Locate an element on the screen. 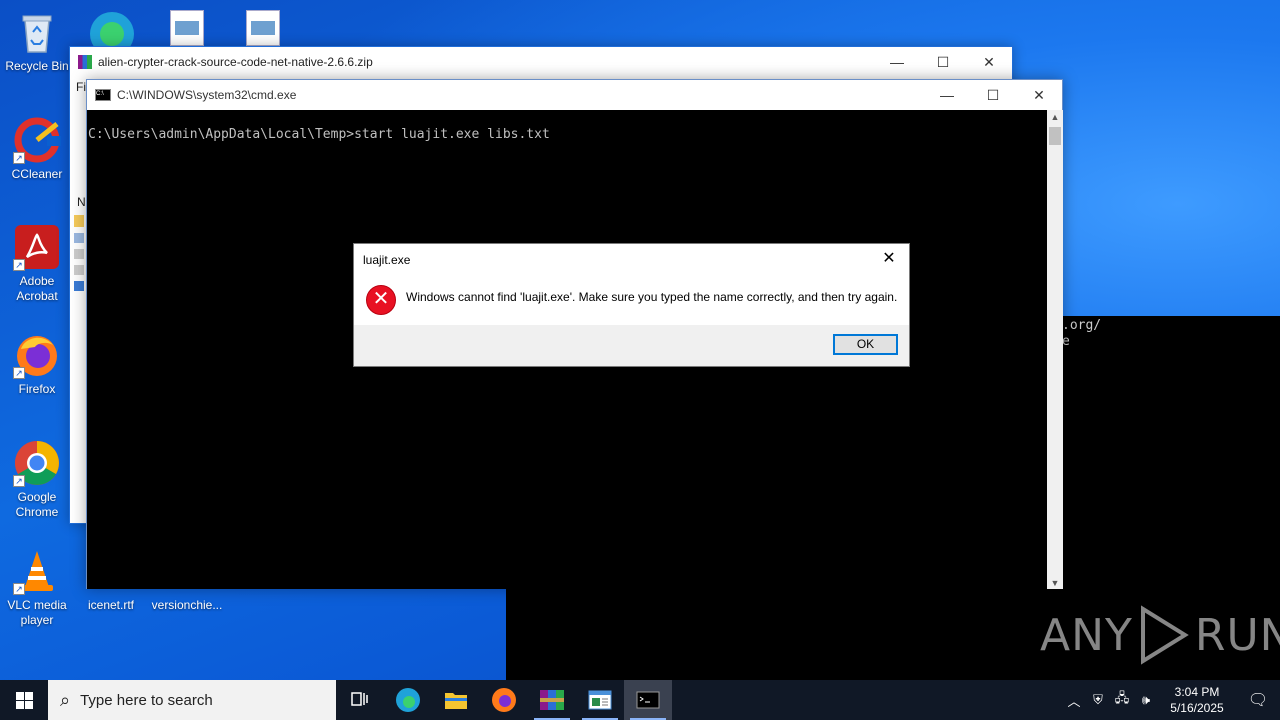  dialog-title: luajit.exe is located at coordinates (387, 260).